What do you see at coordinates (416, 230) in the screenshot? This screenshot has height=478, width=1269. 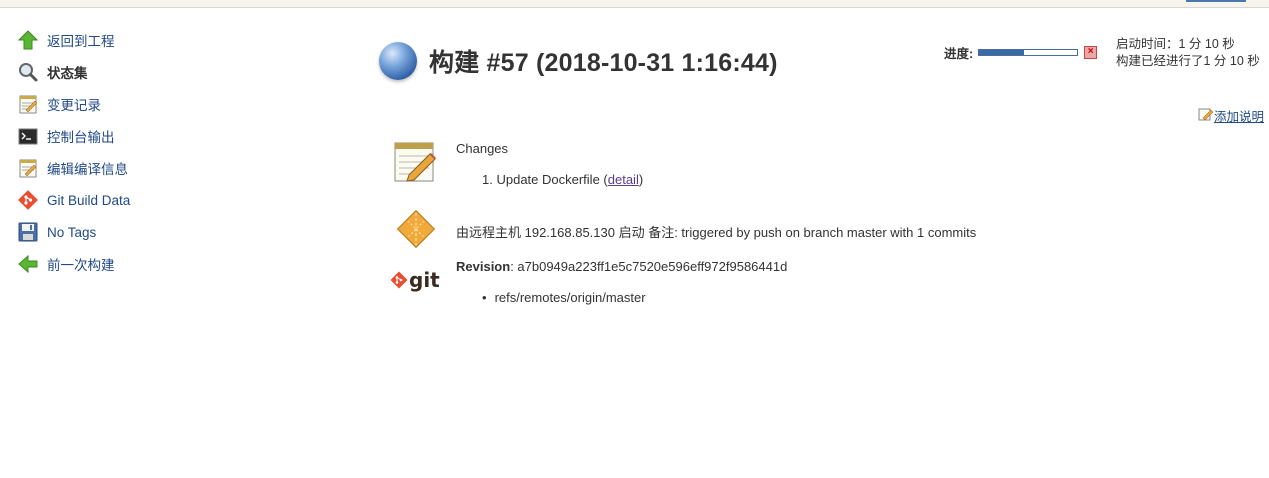 I see `remote-trigger-icon` at bounding box center [416, 230].